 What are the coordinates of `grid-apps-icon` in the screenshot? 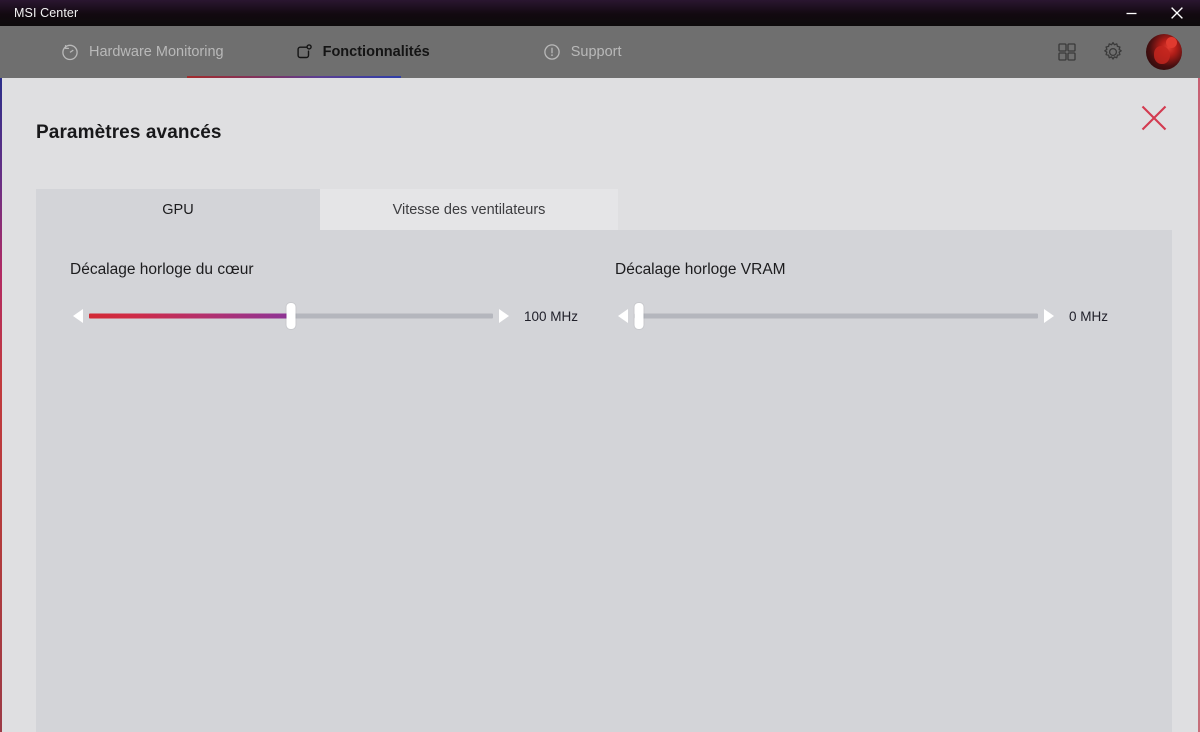 It's located at (1067, 52).